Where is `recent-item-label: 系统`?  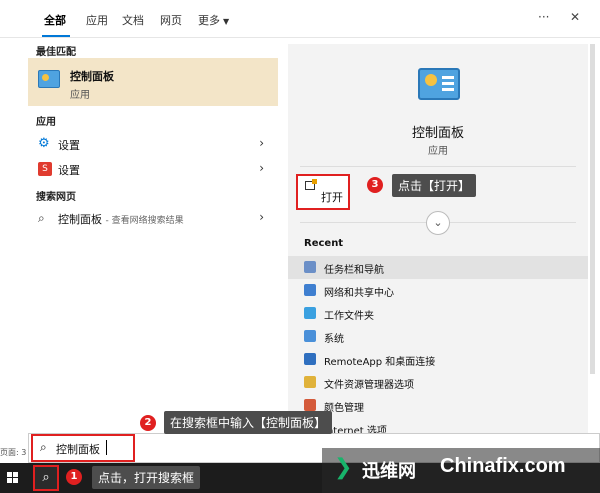
recent-item-label: 系统 is located at coordinates (334, 339).